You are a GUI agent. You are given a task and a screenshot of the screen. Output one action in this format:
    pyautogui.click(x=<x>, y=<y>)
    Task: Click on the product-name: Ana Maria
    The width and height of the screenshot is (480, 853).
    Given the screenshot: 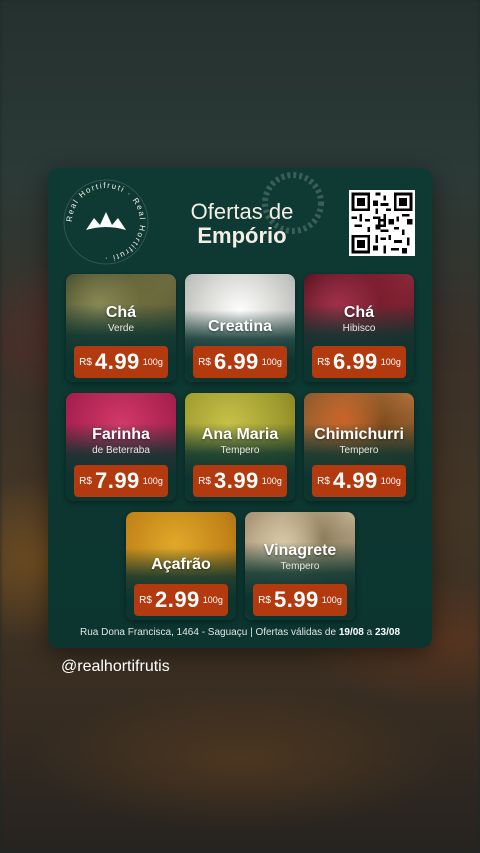 What is the action you would take?
    pyautogui.click(x=240, y=434)
    